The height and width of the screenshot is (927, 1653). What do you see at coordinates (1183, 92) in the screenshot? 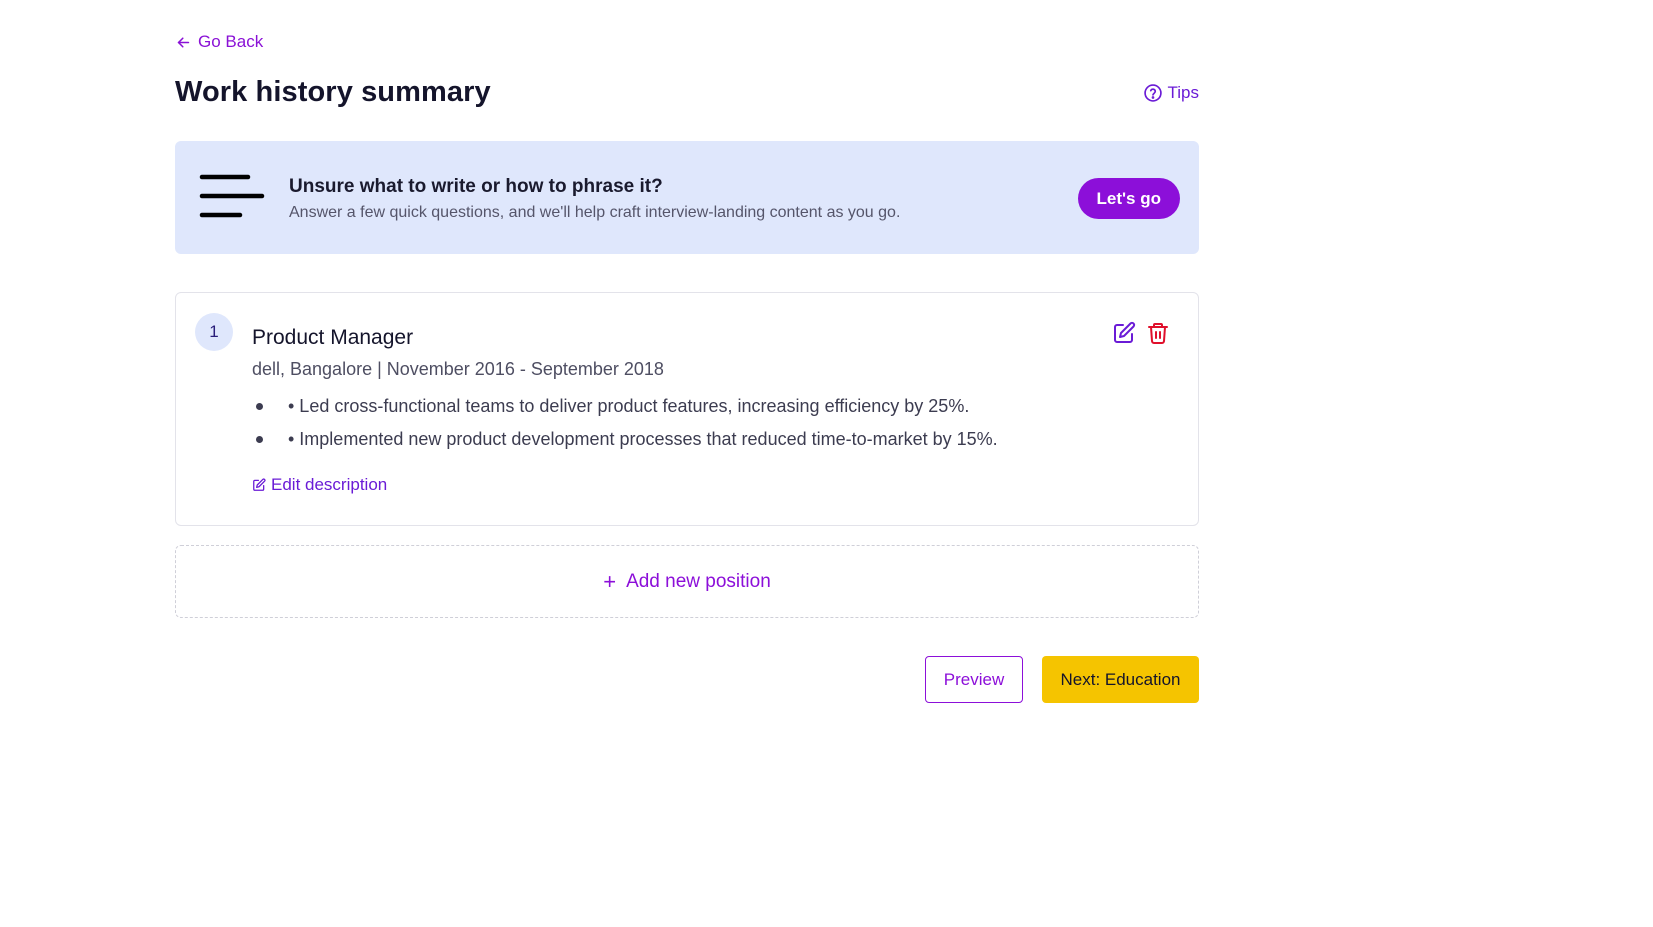
I see `tips-label: Tips` at bounding box center [1183, 92].